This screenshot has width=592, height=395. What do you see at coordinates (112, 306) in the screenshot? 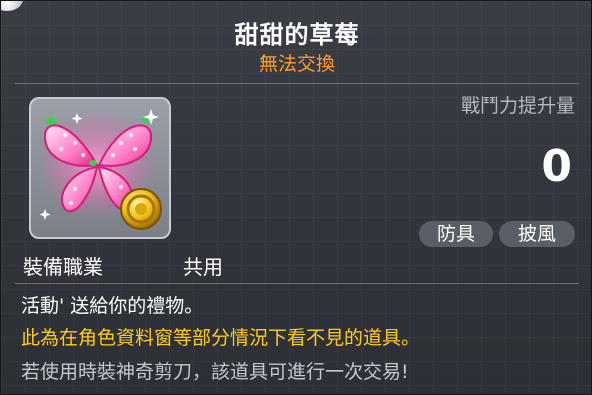
I see `description-line-gift: 活動' 送給你的禮物。` at bounding box center [112, 306].